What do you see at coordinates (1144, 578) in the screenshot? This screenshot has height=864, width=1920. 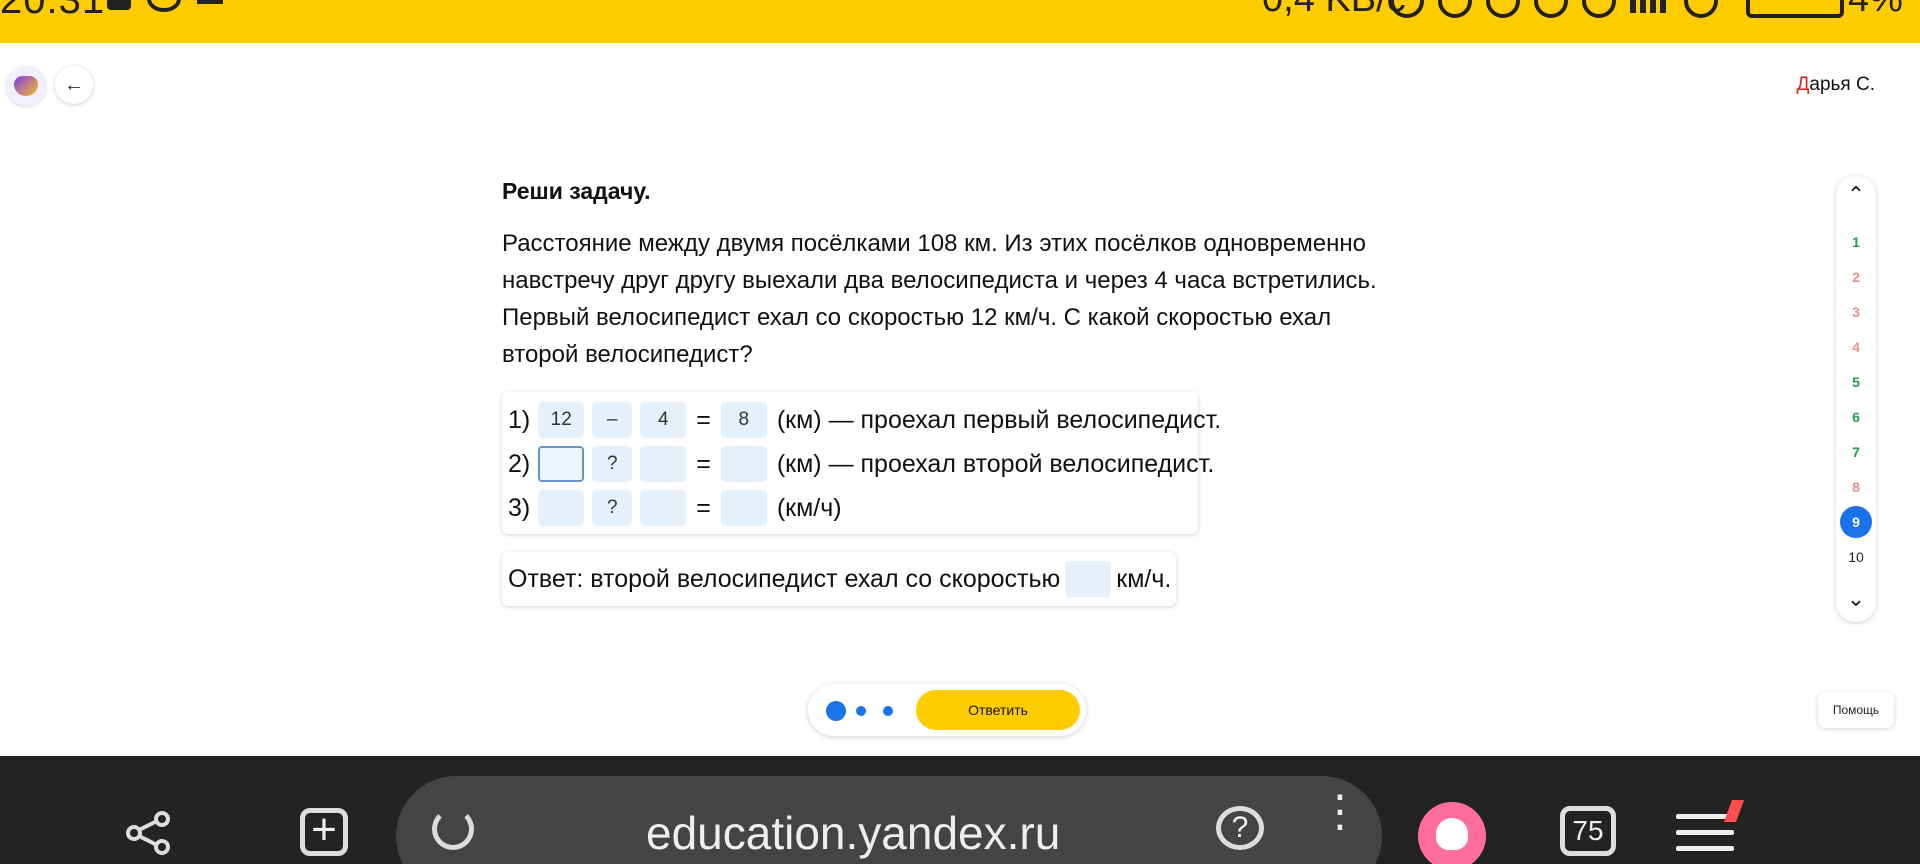 I see `answer-suffix: км/ч.` at bounding box center [1144, 578].